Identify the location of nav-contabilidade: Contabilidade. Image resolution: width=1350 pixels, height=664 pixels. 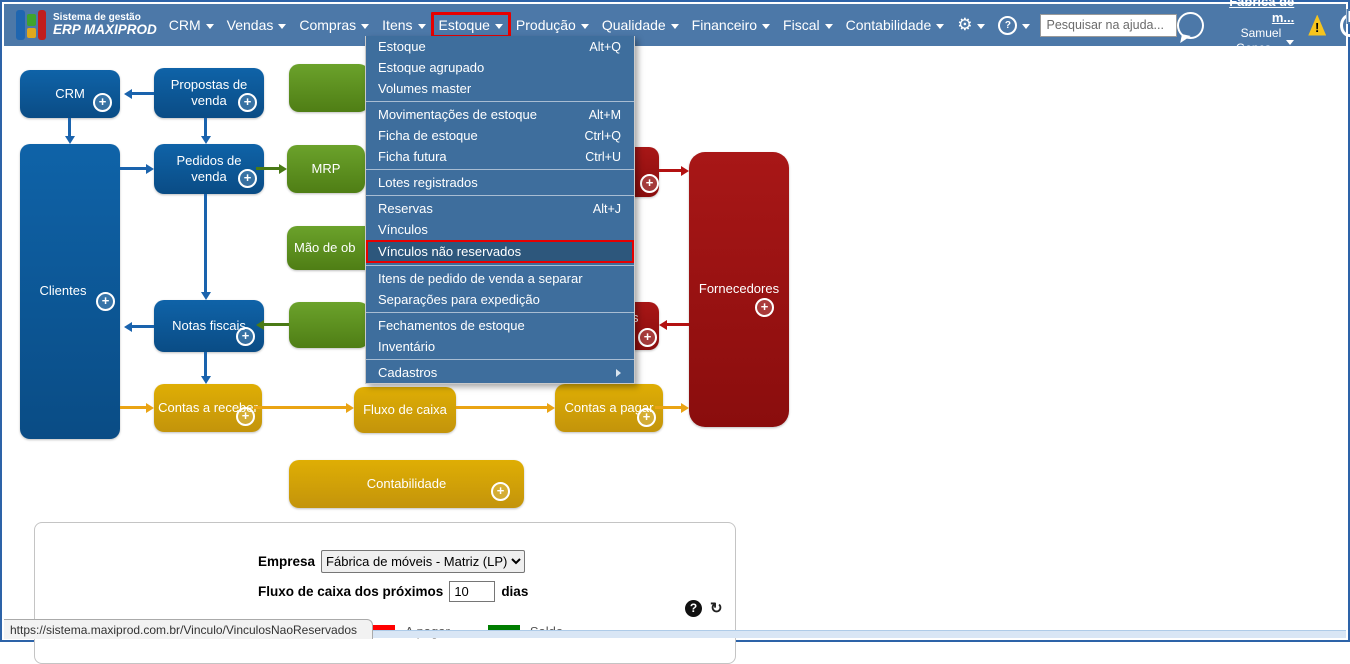
(895, 25).